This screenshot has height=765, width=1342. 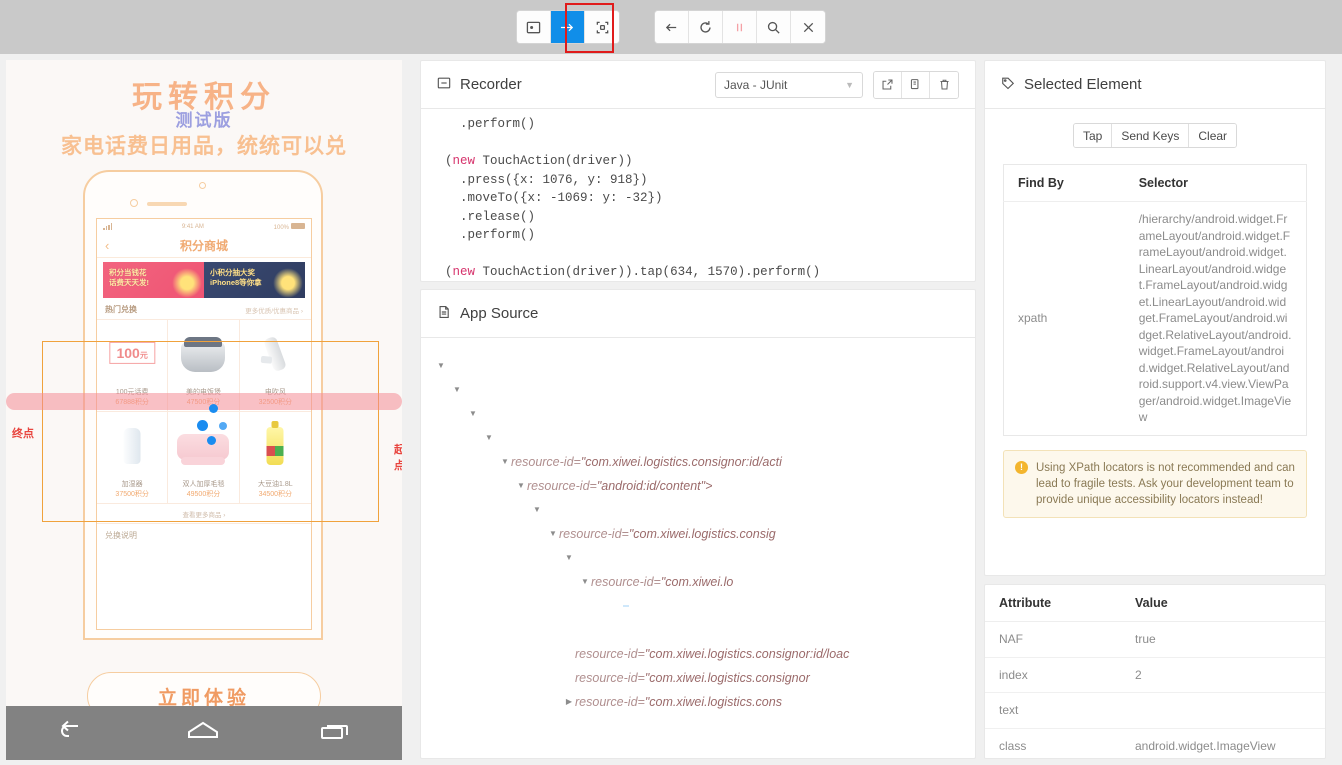 What do you see at coordinates (107, 245) in the screenshot?
I see `app-back-icon: ‹` at bounding box center [107, 245].